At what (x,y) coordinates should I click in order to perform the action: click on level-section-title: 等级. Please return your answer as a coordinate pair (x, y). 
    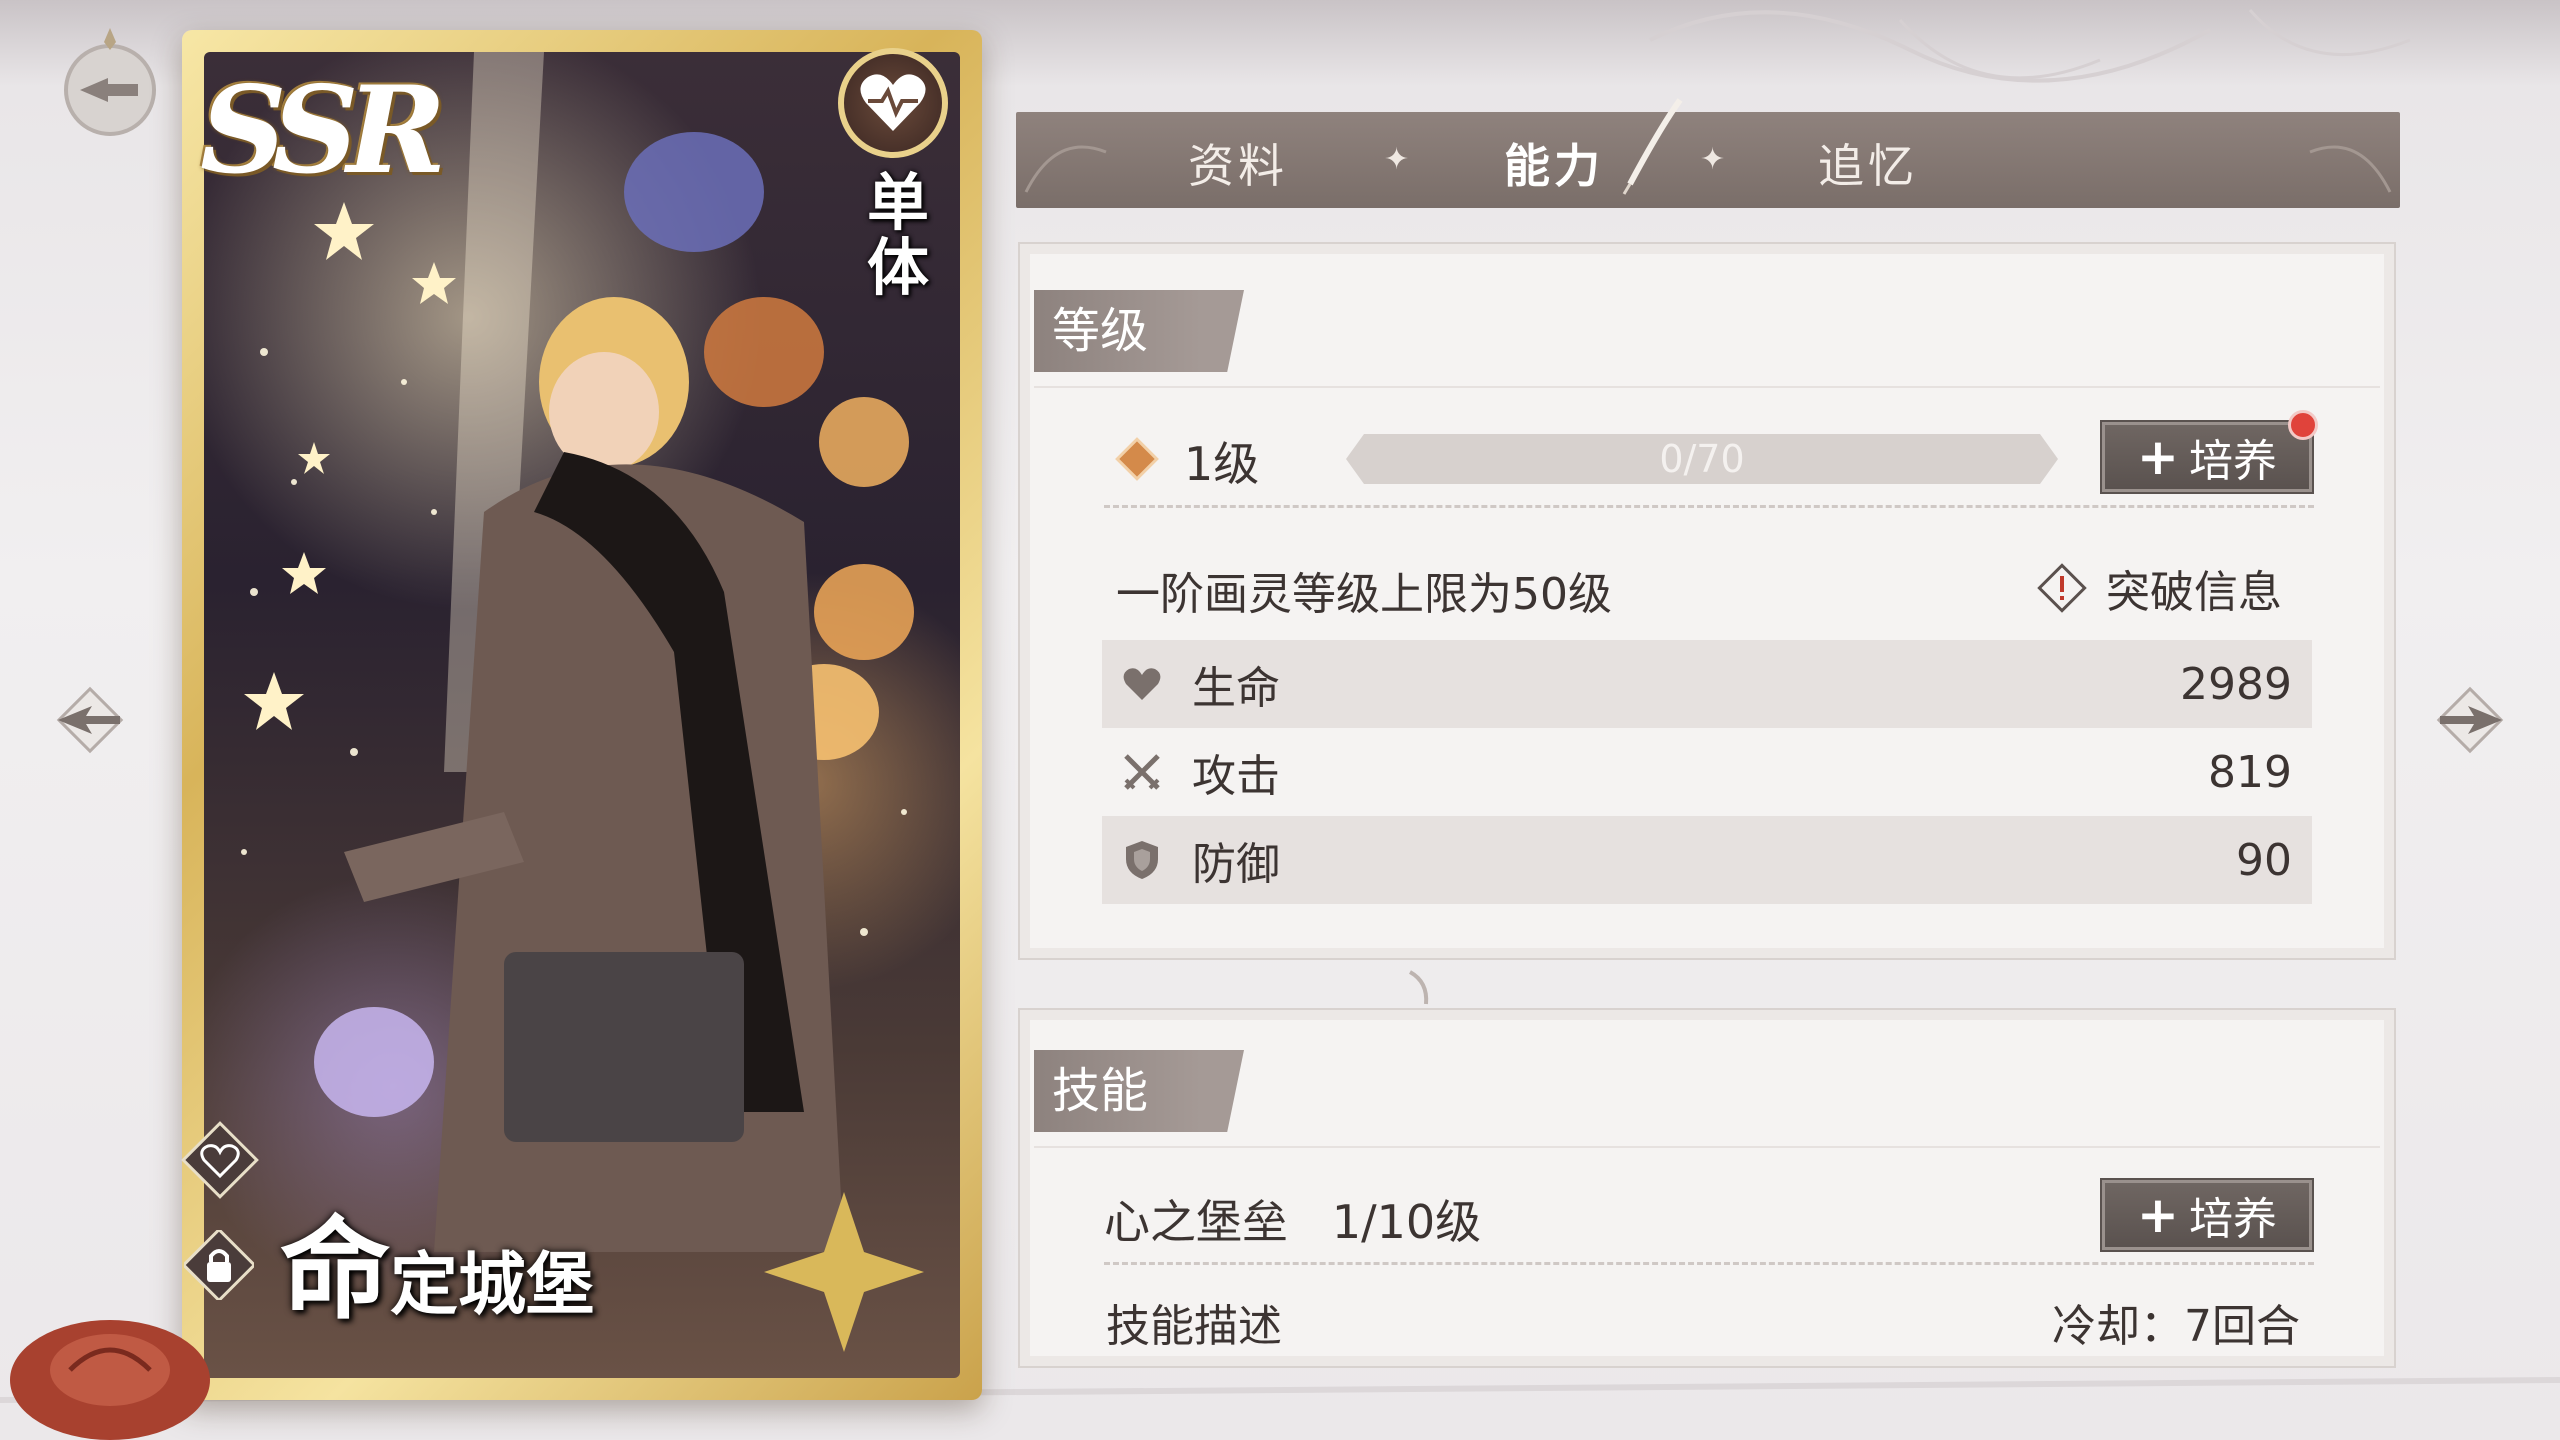
    Looking at the image, I should click on (1139, 331).